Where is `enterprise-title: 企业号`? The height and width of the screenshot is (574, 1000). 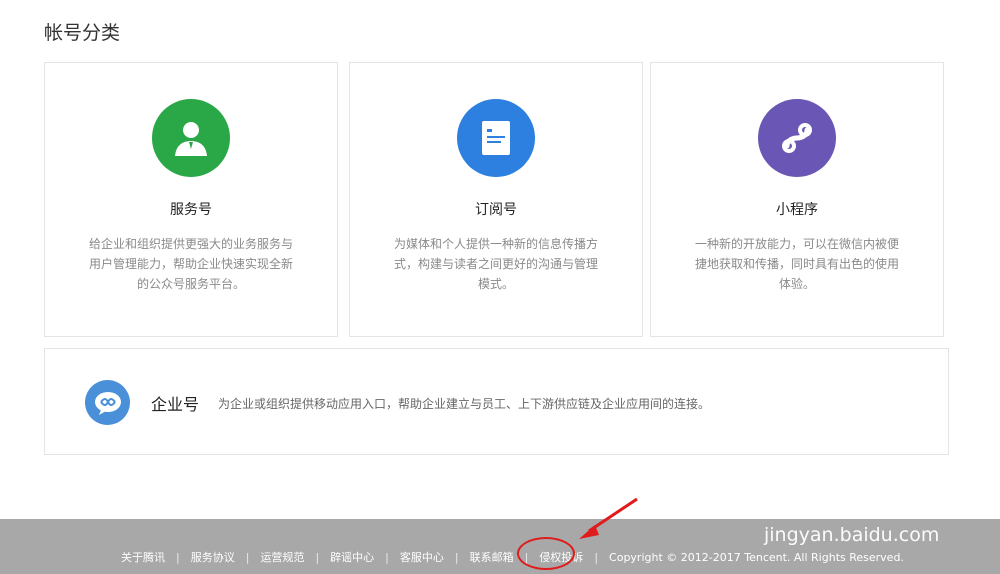 enterprise-title: 企业号 is located at coordinates (175, 404).